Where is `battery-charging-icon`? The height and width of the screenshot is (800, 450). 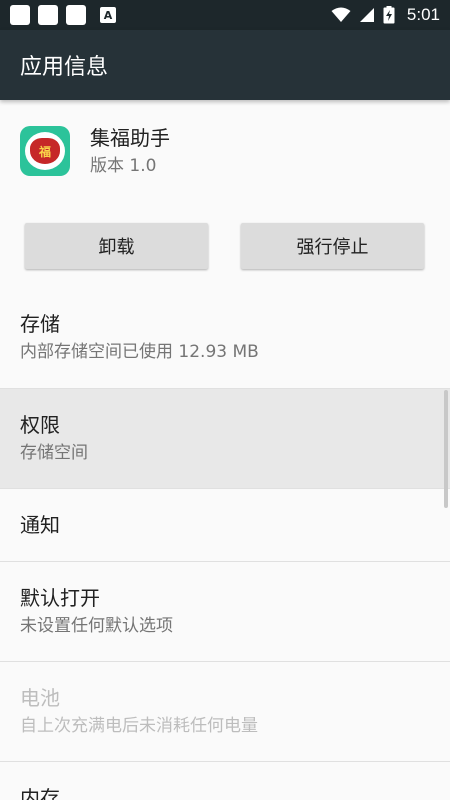 battery-charging-icon is located at coordinates (389, 15).